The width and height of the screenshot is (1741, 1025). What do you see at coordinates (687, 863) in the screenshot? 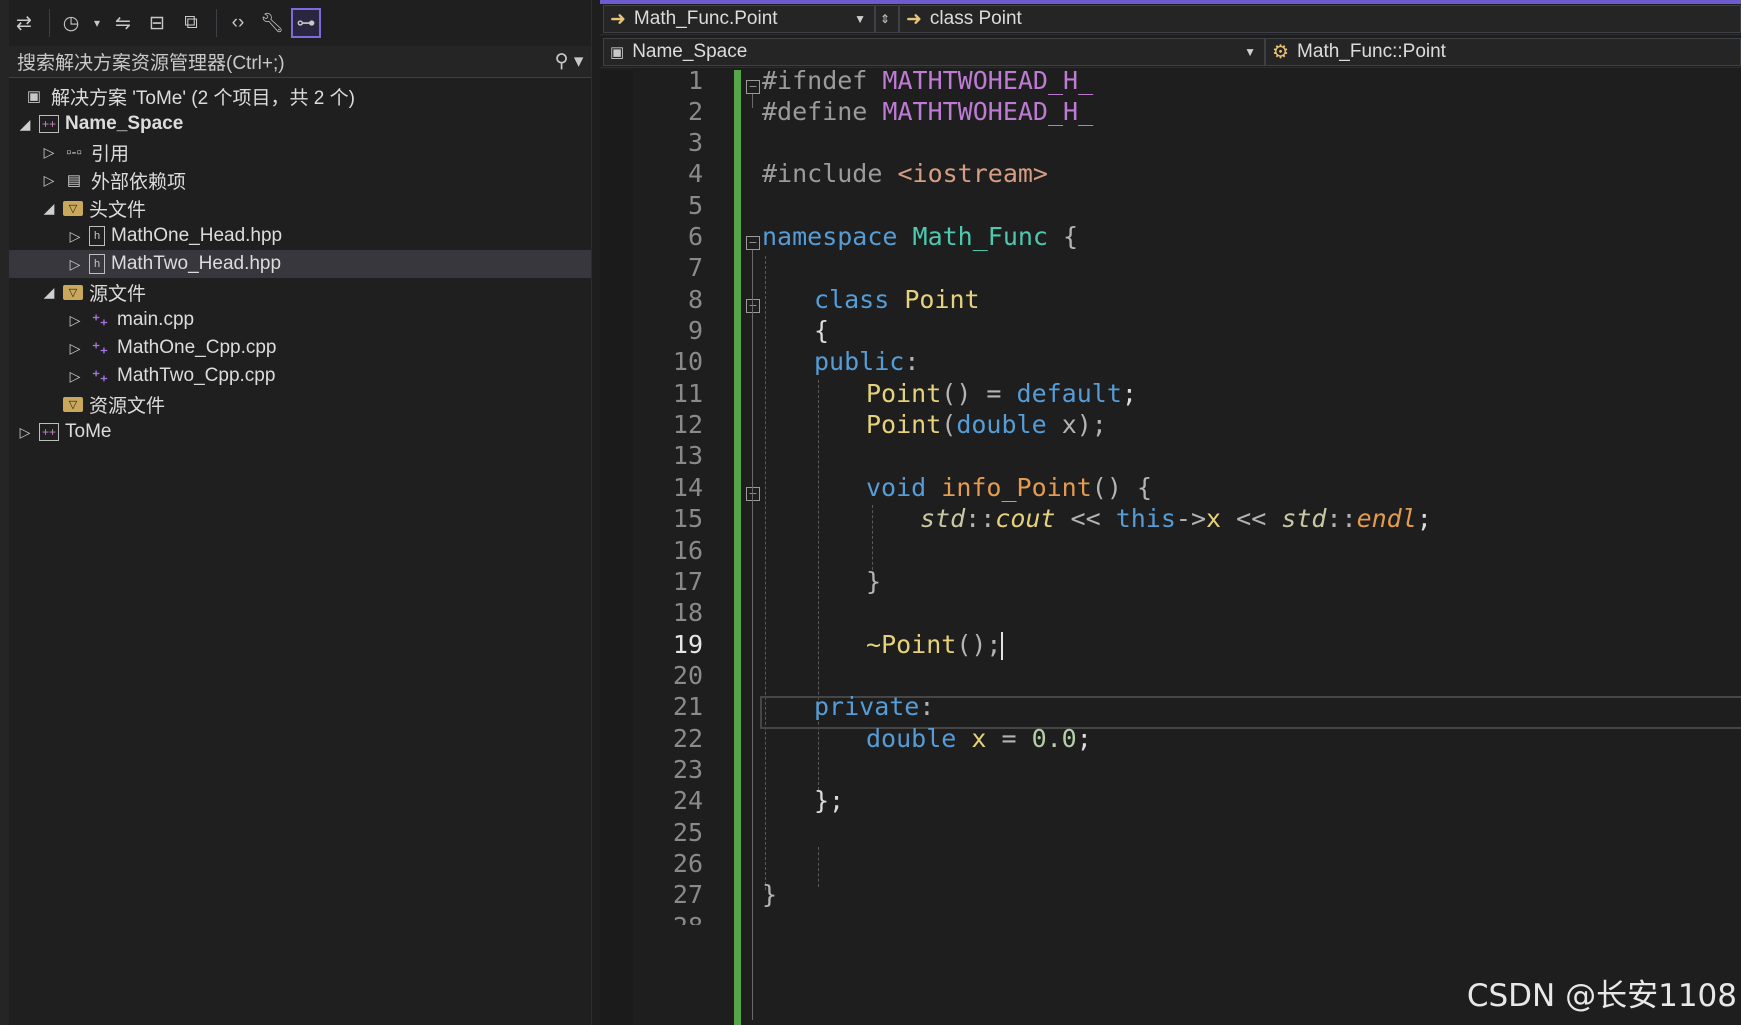
I see `line-number: 26` at bounding box center [687, 863].